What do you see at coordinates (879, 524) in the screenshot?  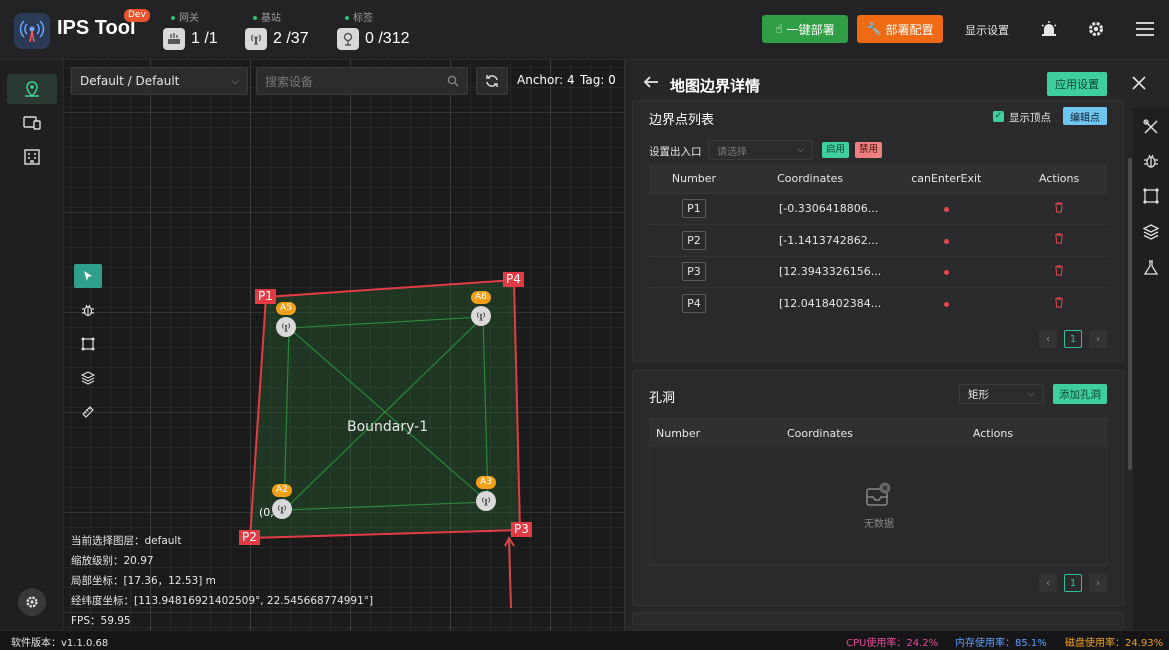 I see `empty-text: 无数据` at bounding box center [879, 524].